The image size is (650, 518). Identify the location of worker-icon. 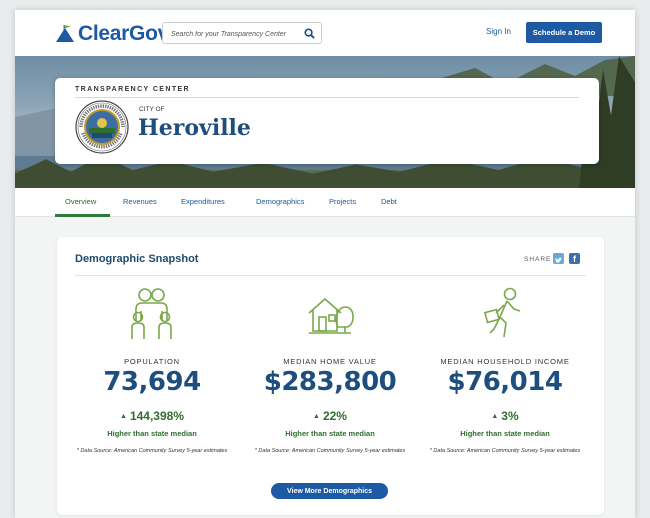
(502, 312).